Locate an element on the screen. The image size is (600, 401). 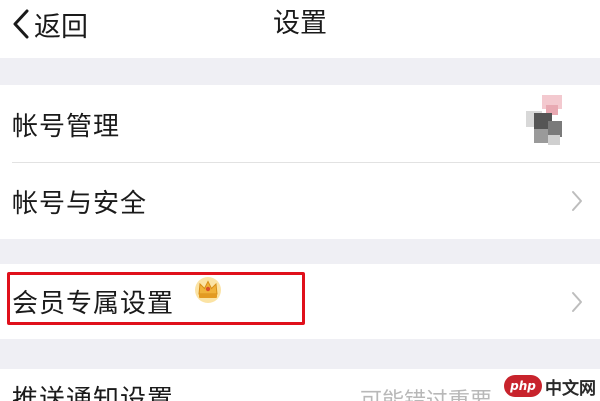
watermark-text: 中文网 is located at coordinates (570, 388).